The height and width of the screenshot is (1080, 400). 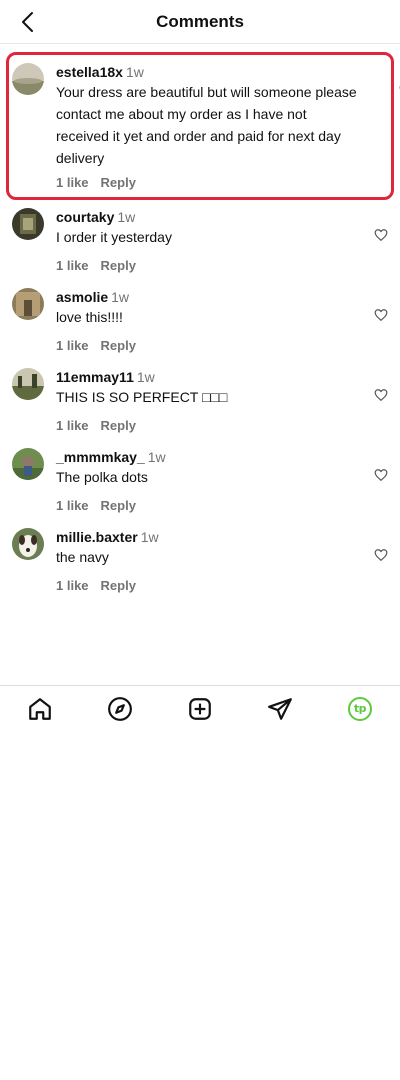 I want to click on comment-username: asmolie, so click(x=82, y=297).